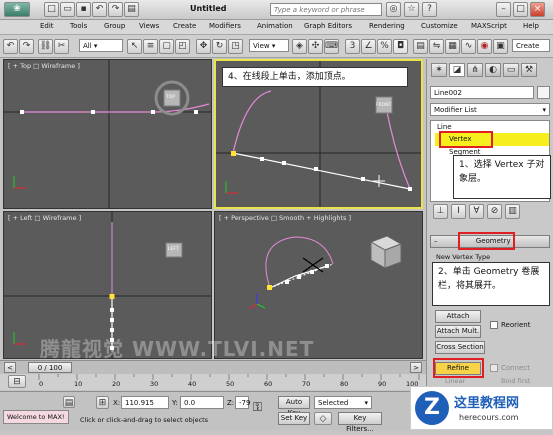  What do you see at coordinates (184, 26) in the screenshot?
I see `menu-create: Create` at bounding box center [184, 26].